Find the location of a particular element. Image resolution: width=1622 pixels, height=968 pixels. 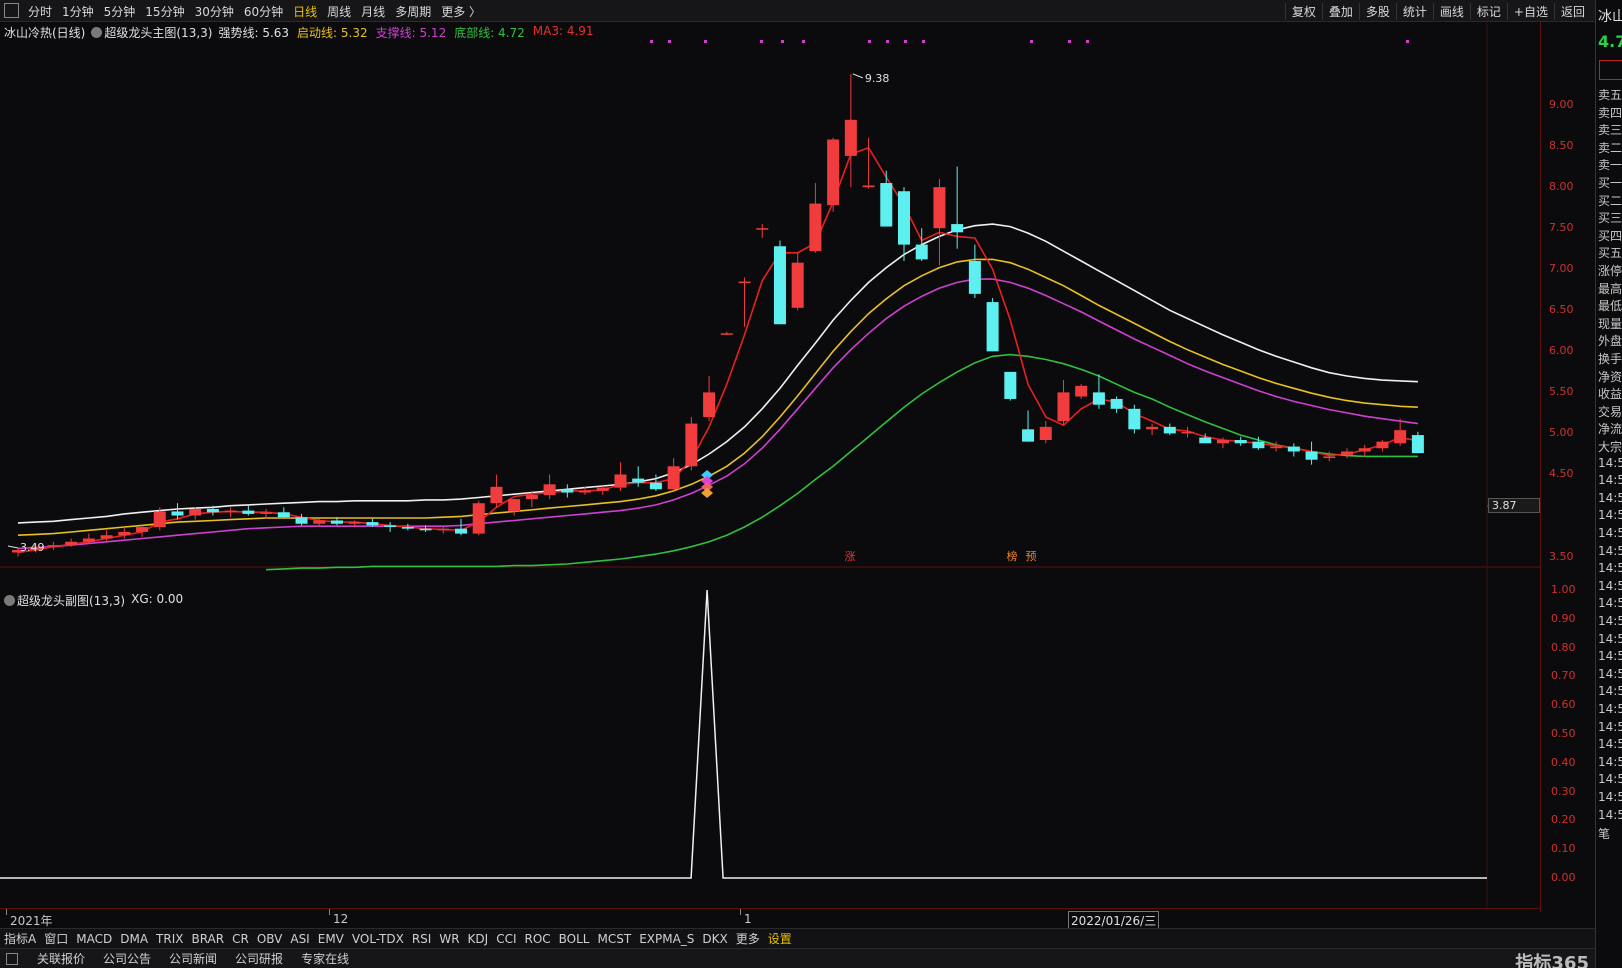

event-tag: 榜 is located at coordinates (1012, 556).